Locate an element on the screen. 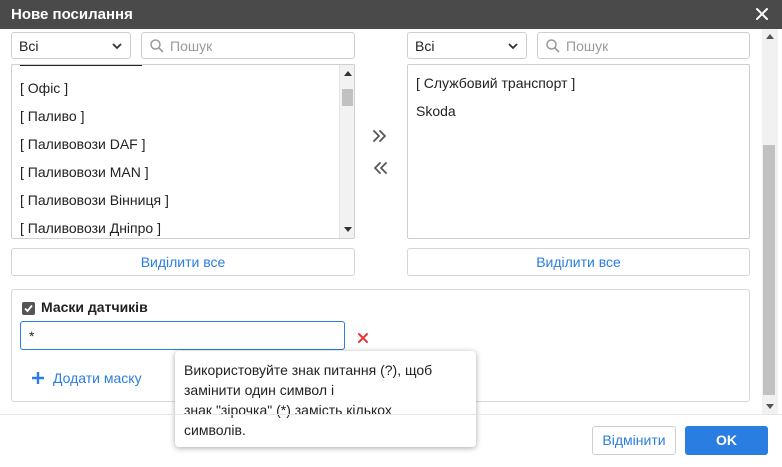 This screenshot has height=467, width=782. dialog-titlebar: Нове посилання is located at coordinates (391, 14).